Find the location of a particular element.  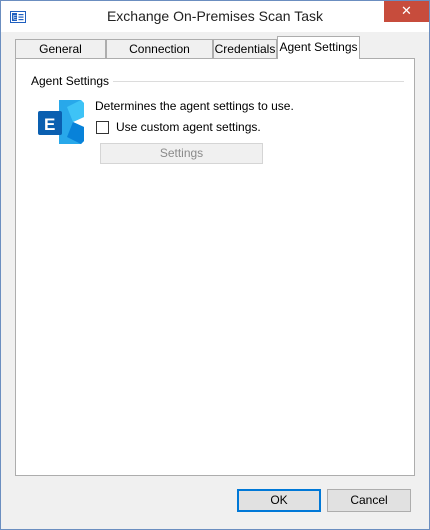

custom-agent-settings-checkbox is located at coordinates (102, 127).